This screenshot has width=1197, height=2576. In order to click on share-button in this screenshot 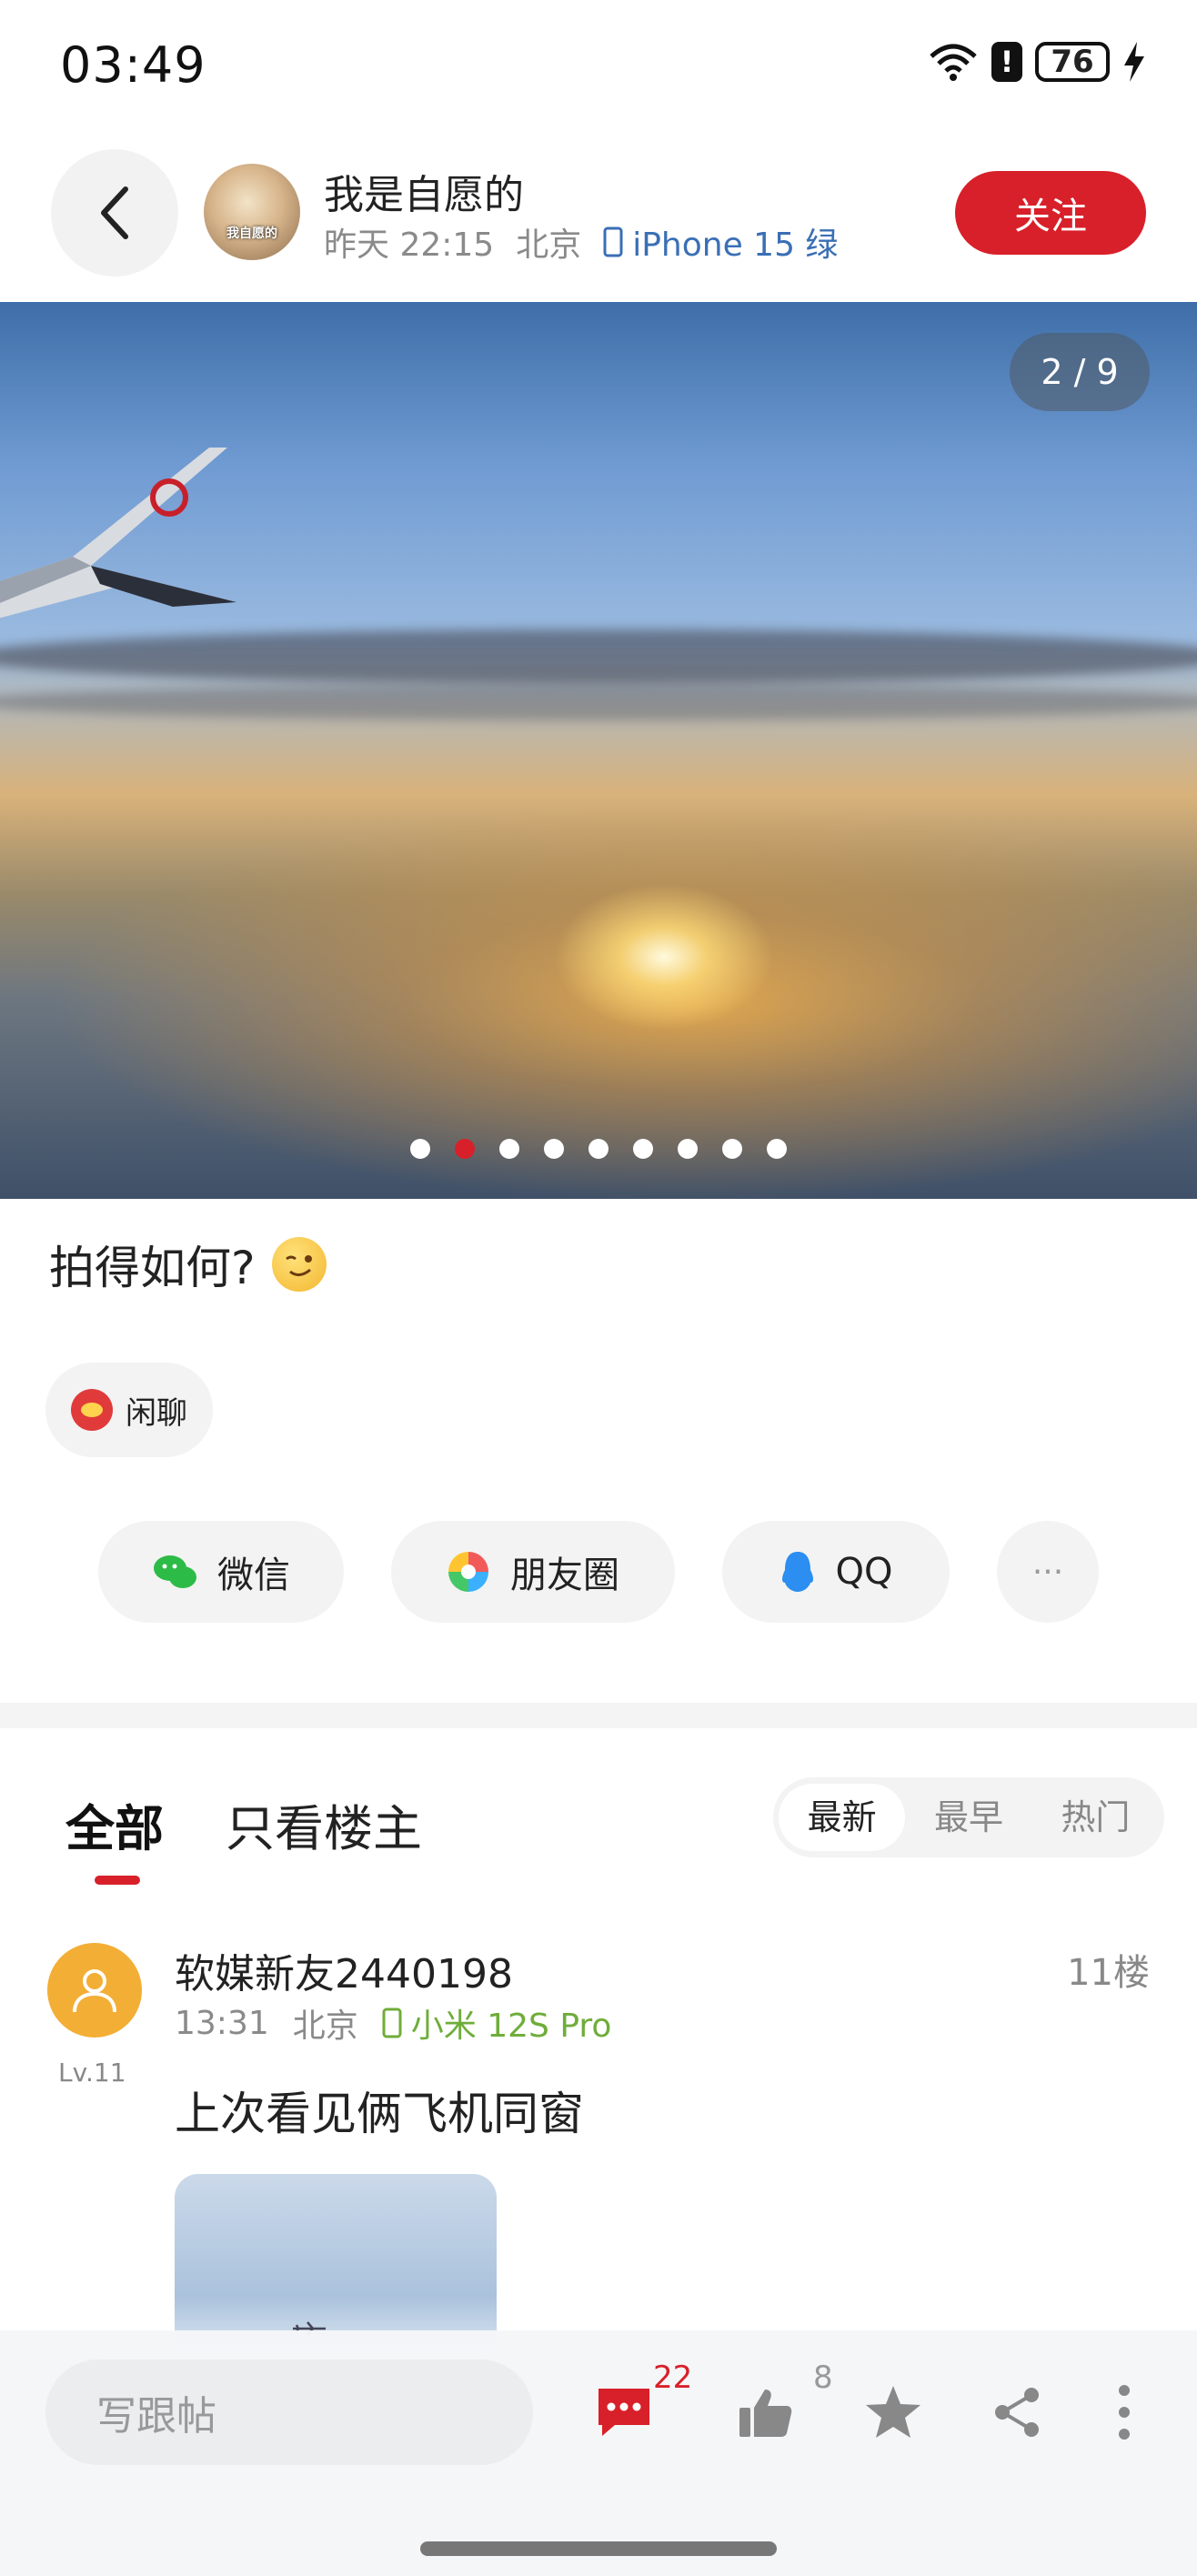, I will do `click(1017, 2412)`.